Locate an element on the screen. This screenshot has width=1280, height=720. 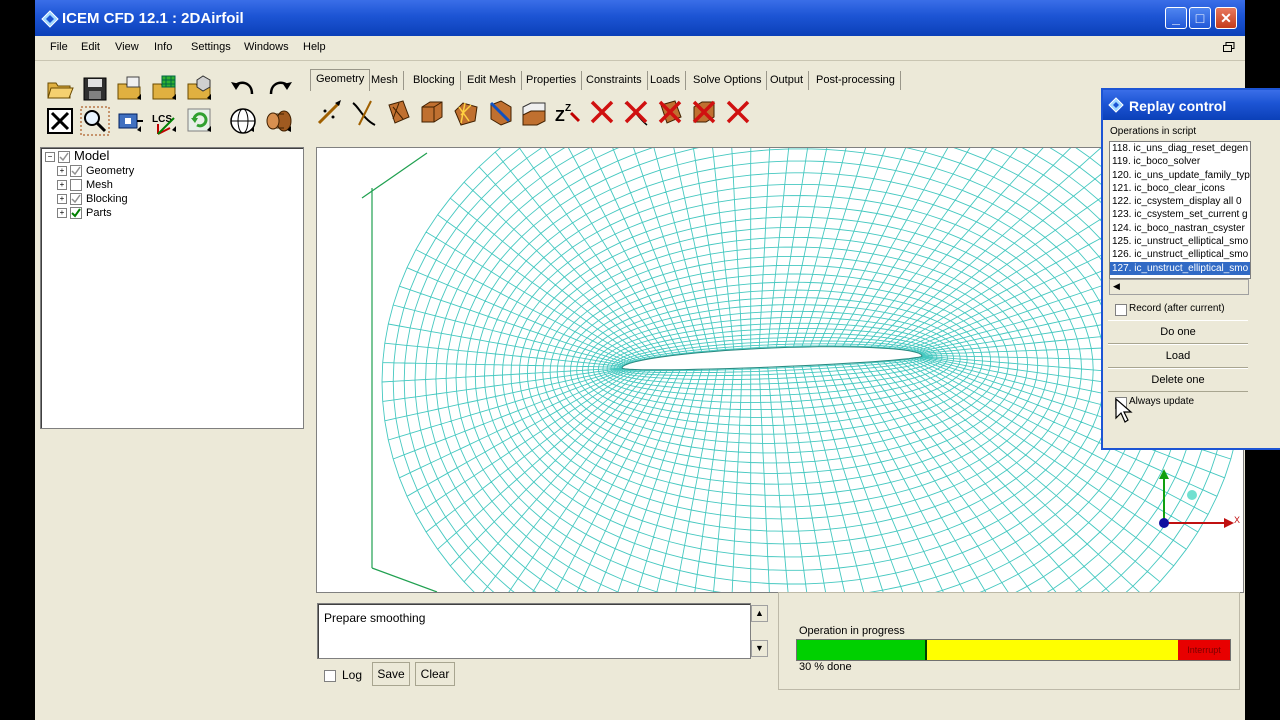
title-bar: ICEM CFD 12.1 : 2DAirfoil _ □ ✕ is located at coordinates (640, 18).